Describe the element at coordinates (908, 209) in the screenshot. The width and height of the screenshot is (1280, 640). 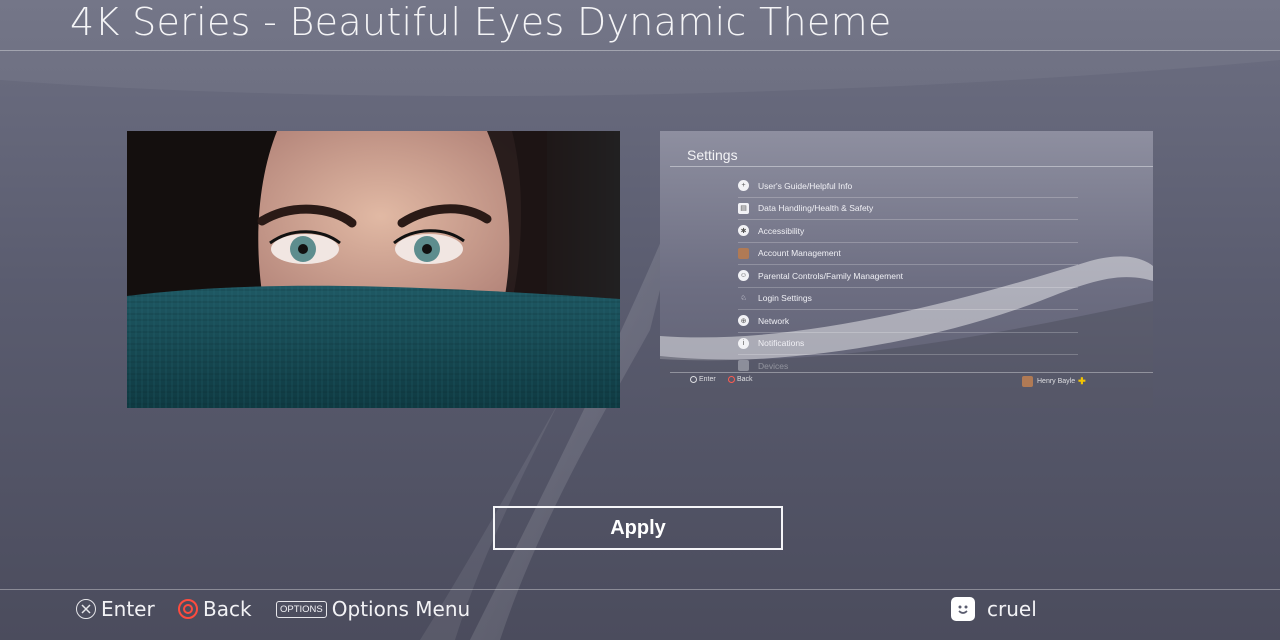
I see `list-item: ▤ Data Handling/Health & Safety` at that location.